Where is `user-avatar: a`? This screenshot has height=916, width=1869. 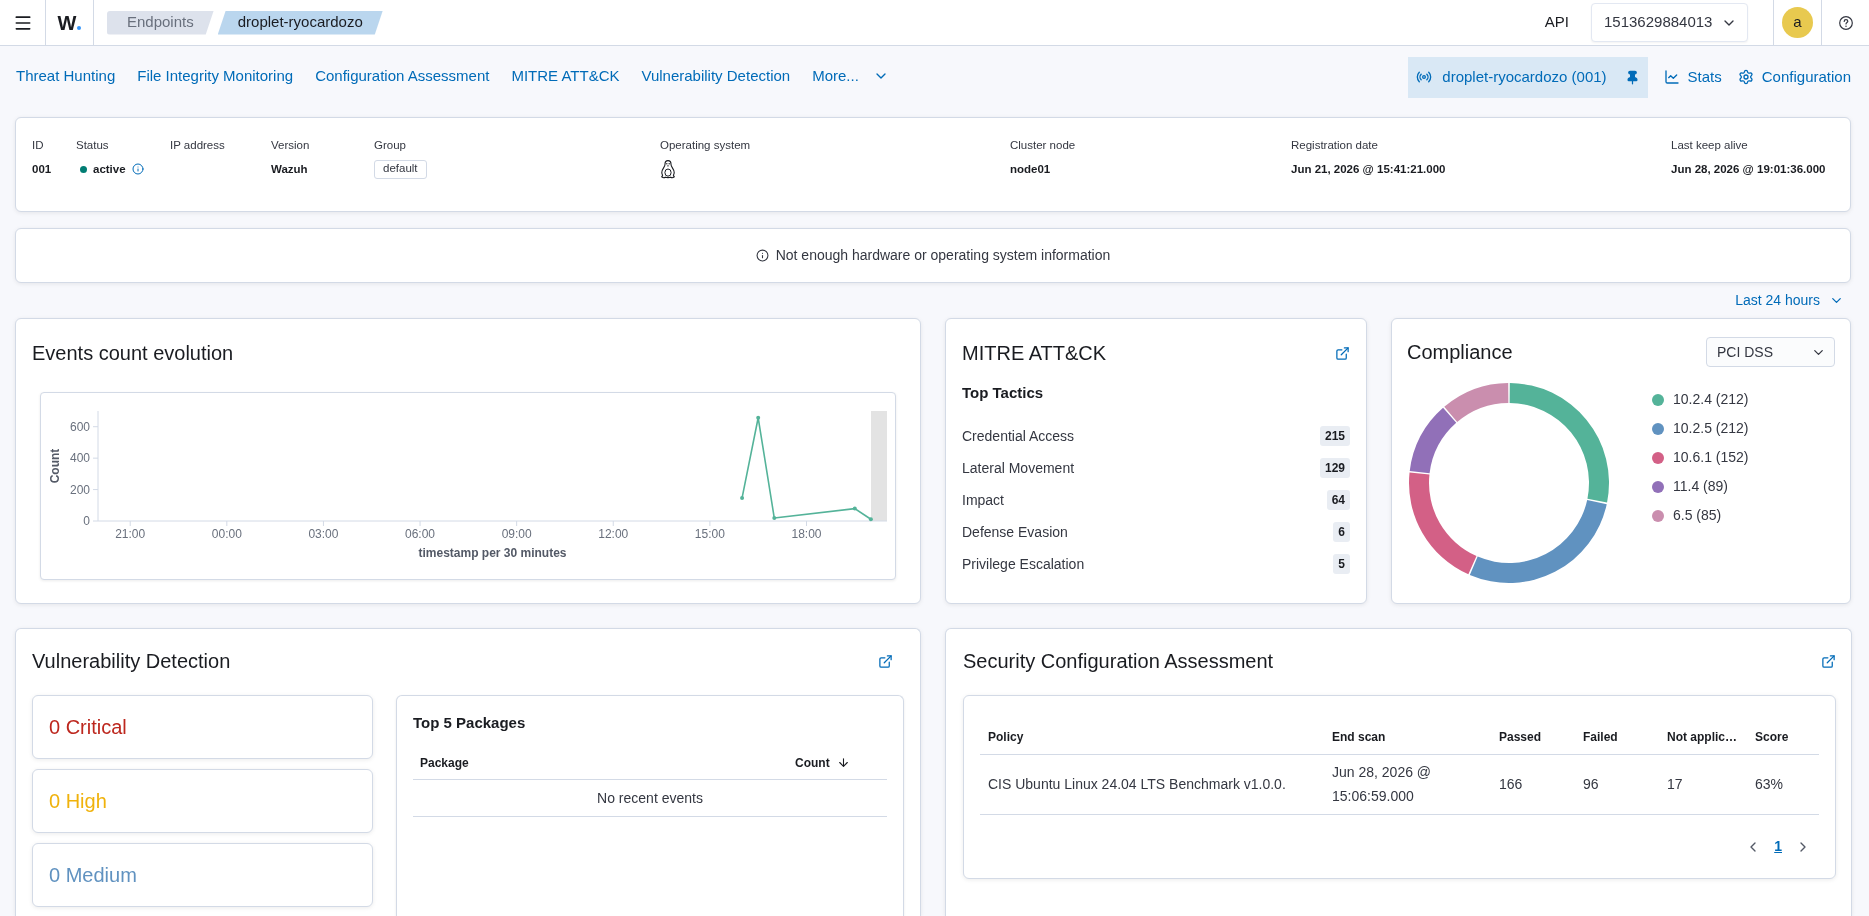
user-avatar: a is located at coordinates (1797, 22).